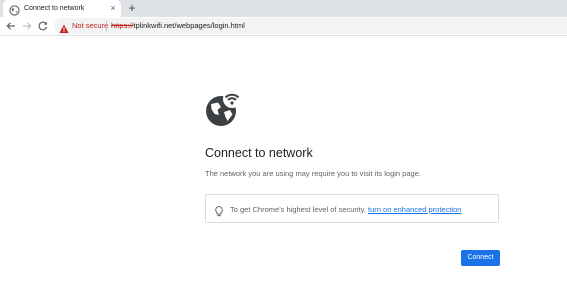  Describe the element at coordinates (259, 153) in the screenshot. I see `page-title: Connect to network` at that location.